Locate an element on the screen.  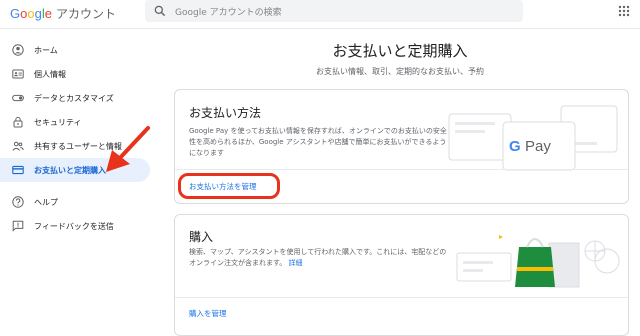
manage-purchases-link: 購入を管理 is located at coordinates (208, 313).